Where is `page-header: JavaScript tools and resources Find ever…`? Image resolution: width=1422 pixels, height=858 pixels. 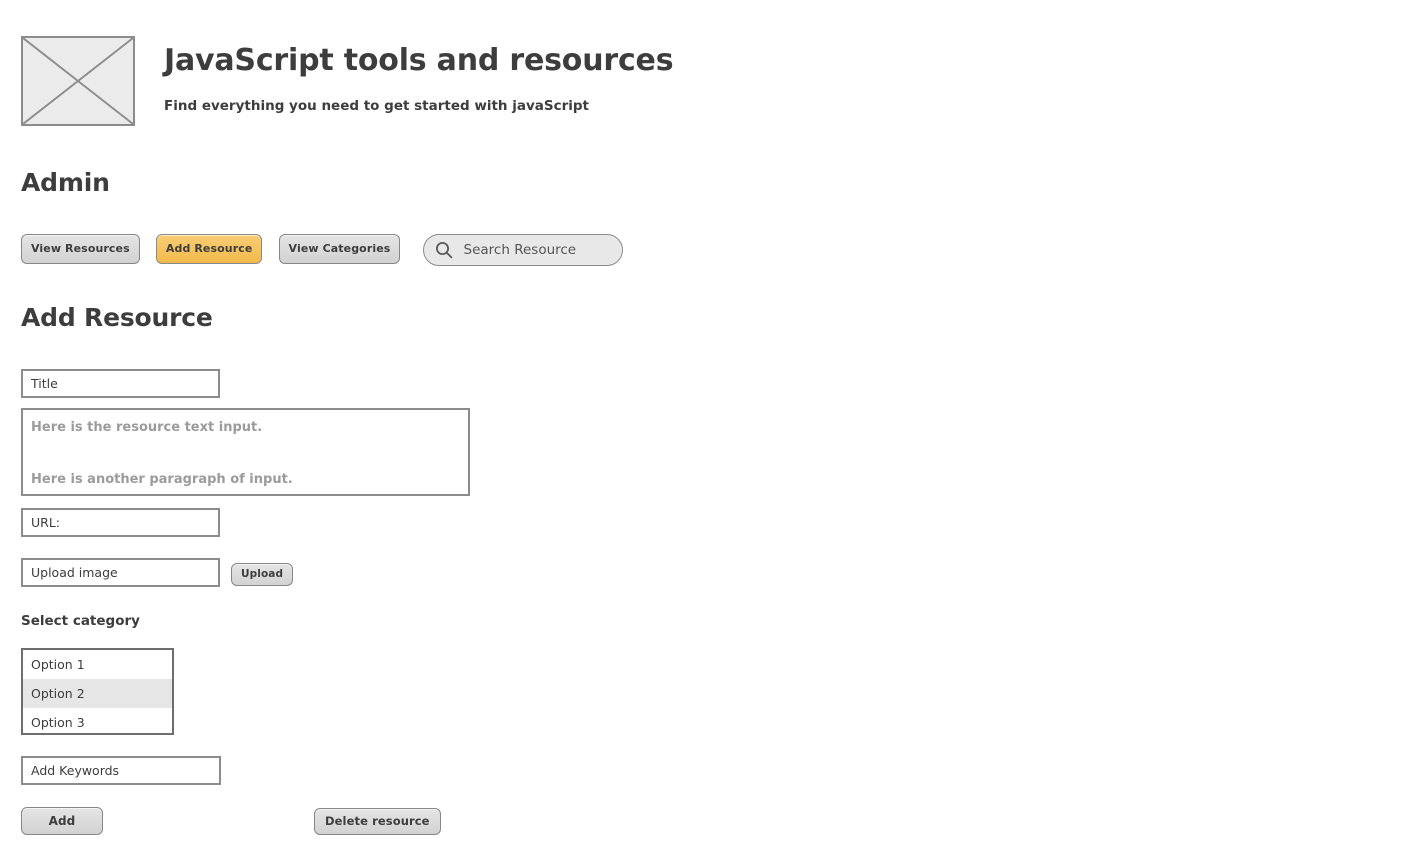 page-header: JavaScript tools and resources Find ever… is located at coordinates (521, 86).